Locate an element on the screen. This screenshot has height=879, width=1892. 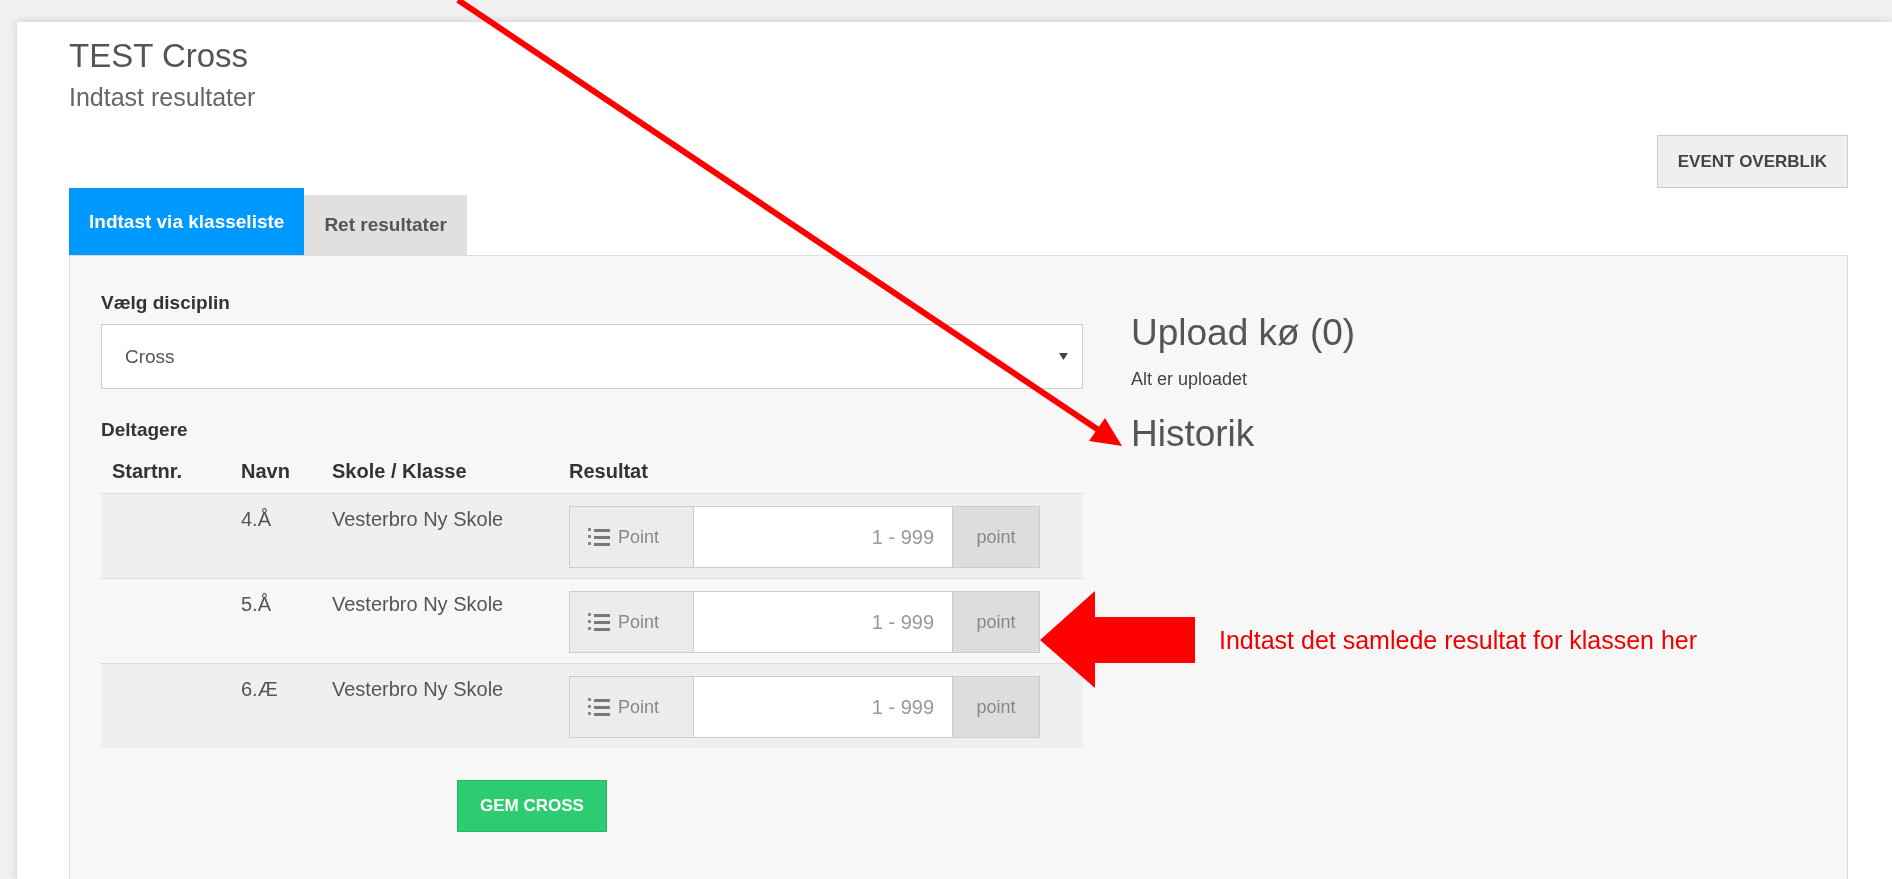
section-heading: Upload kø (0) is located at coordinates (1243, 333).